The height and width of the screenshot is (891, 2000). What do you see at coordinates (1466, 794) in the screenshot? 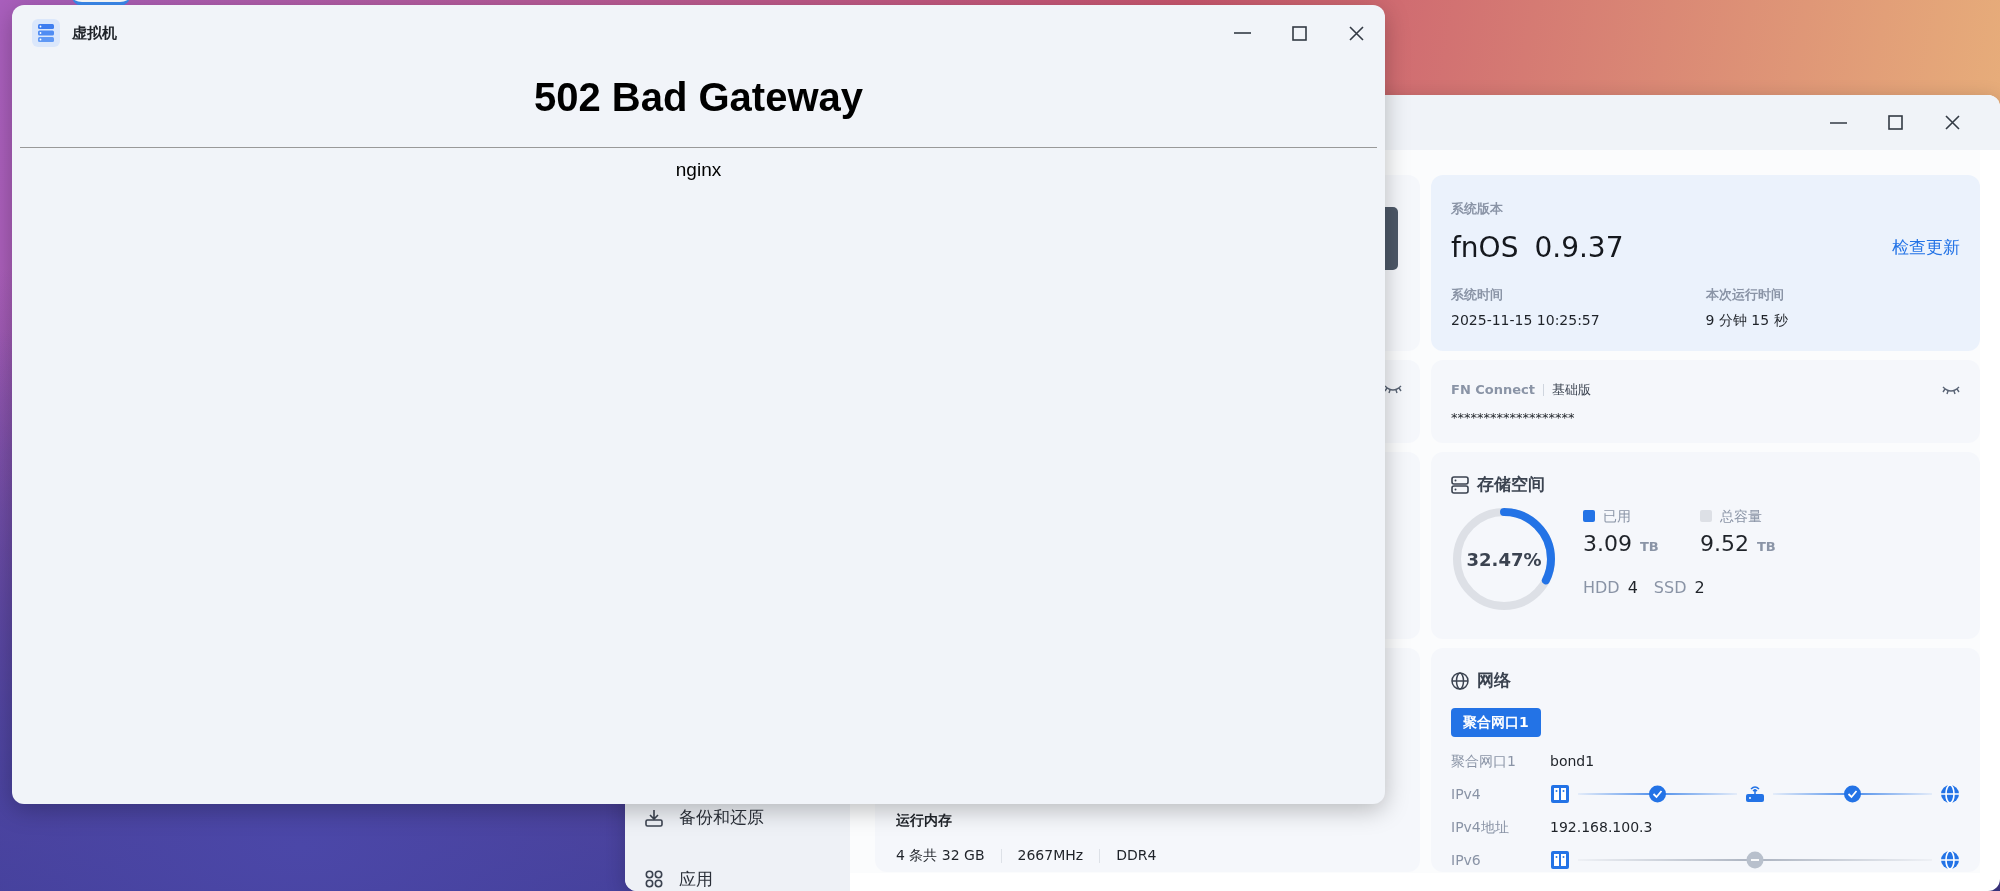
I see `row-label: IPv4` at bounding box center [1466, 794].